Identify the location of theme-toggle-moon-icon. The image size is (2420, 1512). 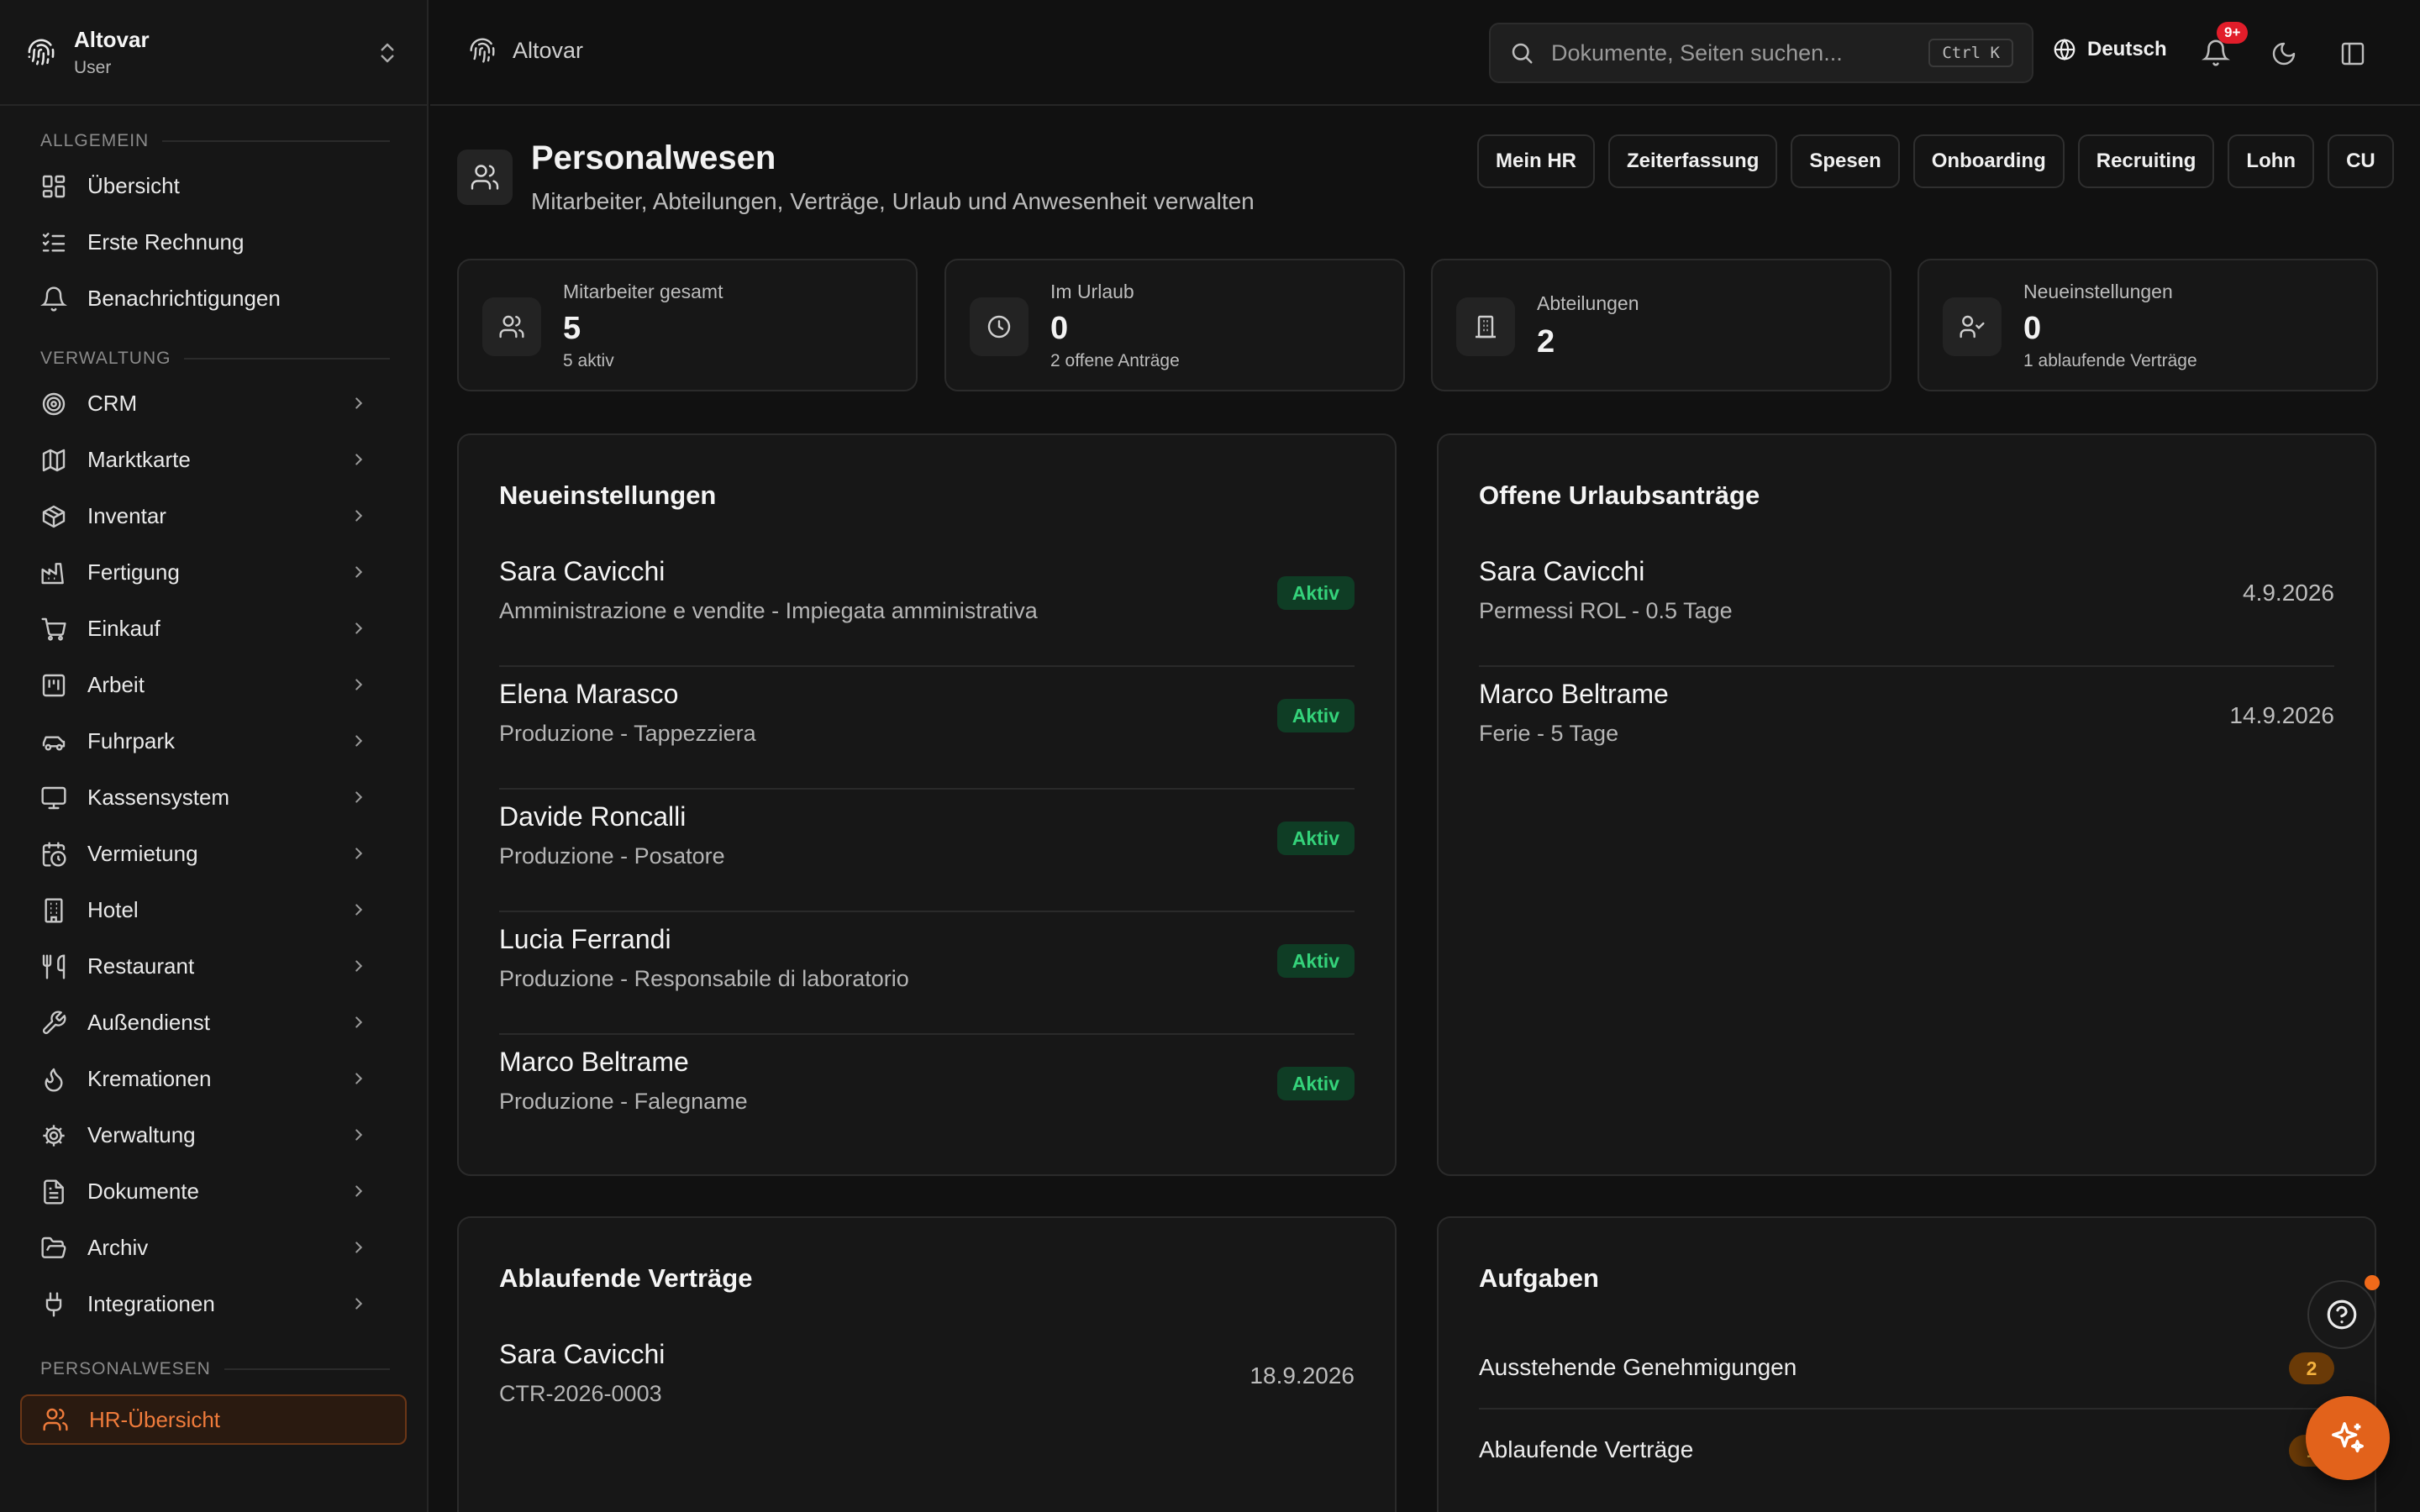
(2283, 53).